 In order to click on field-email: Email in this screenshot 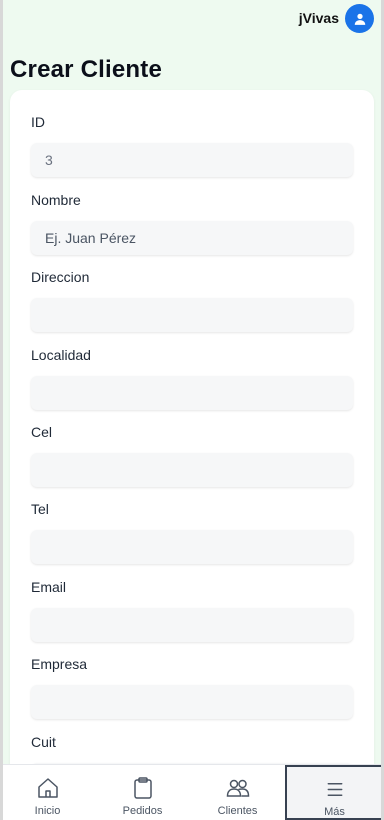, I will do `click(192, 610)`.